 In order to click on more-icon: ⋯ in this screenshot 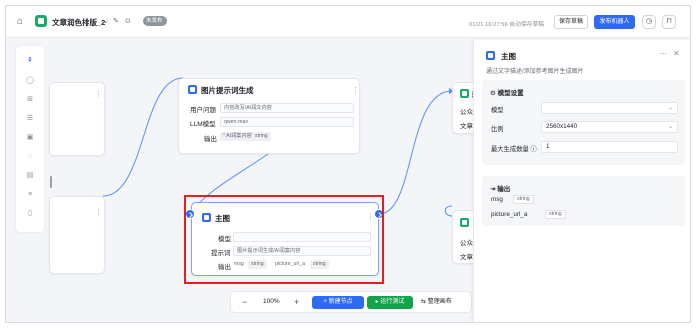, I will do `click(663, 54)`.